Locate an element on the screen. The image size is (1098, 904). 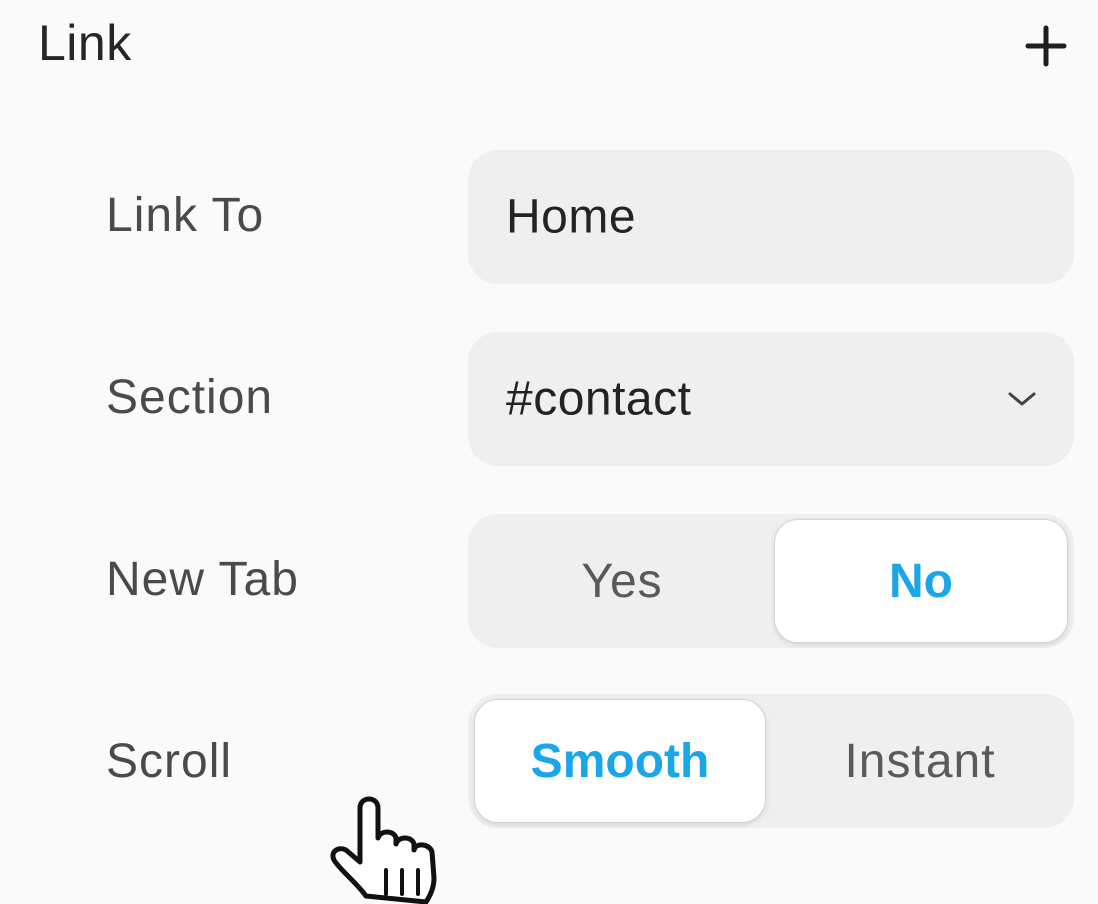
new-tab-toggle: Yes No is located at coordinates (771, 581).